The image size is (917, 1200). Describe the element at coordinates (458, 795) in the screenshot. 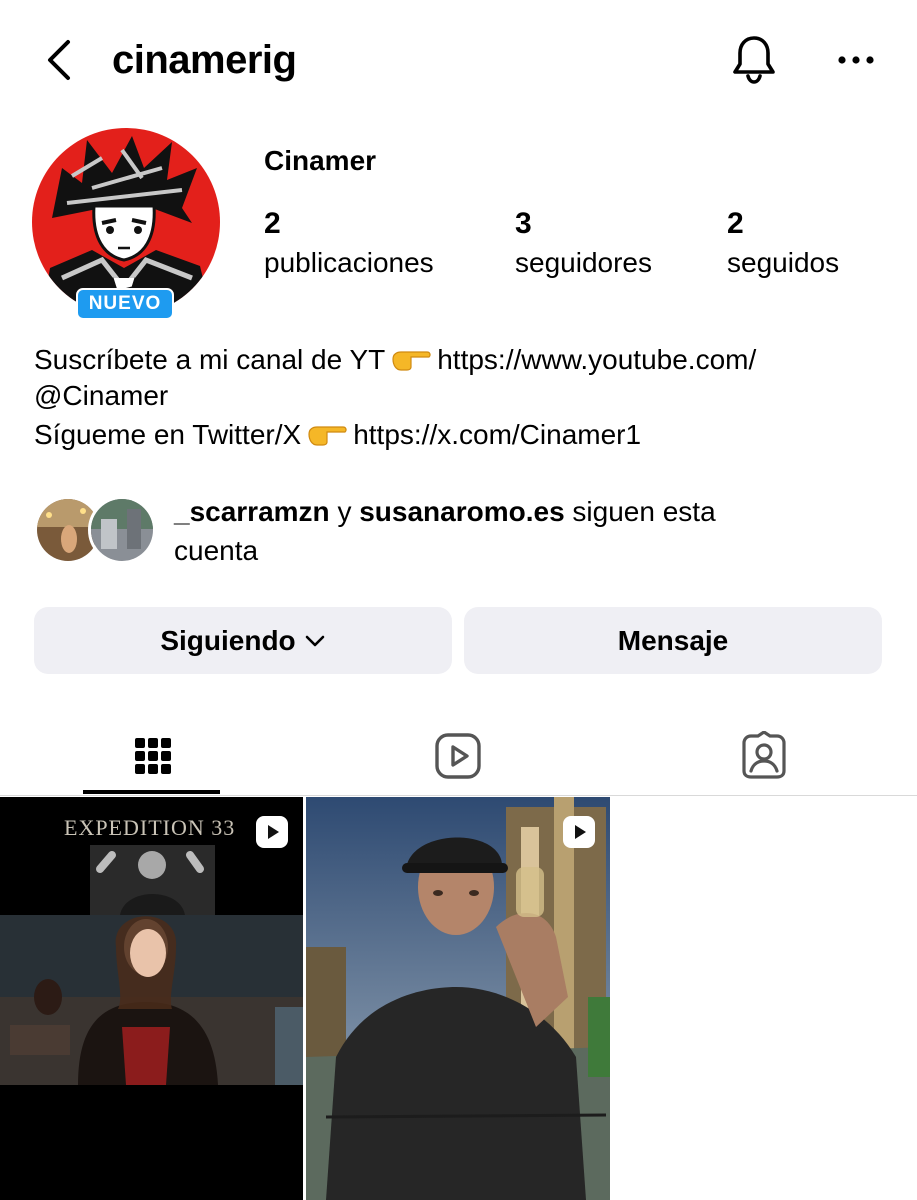

I see `divider` at that location.